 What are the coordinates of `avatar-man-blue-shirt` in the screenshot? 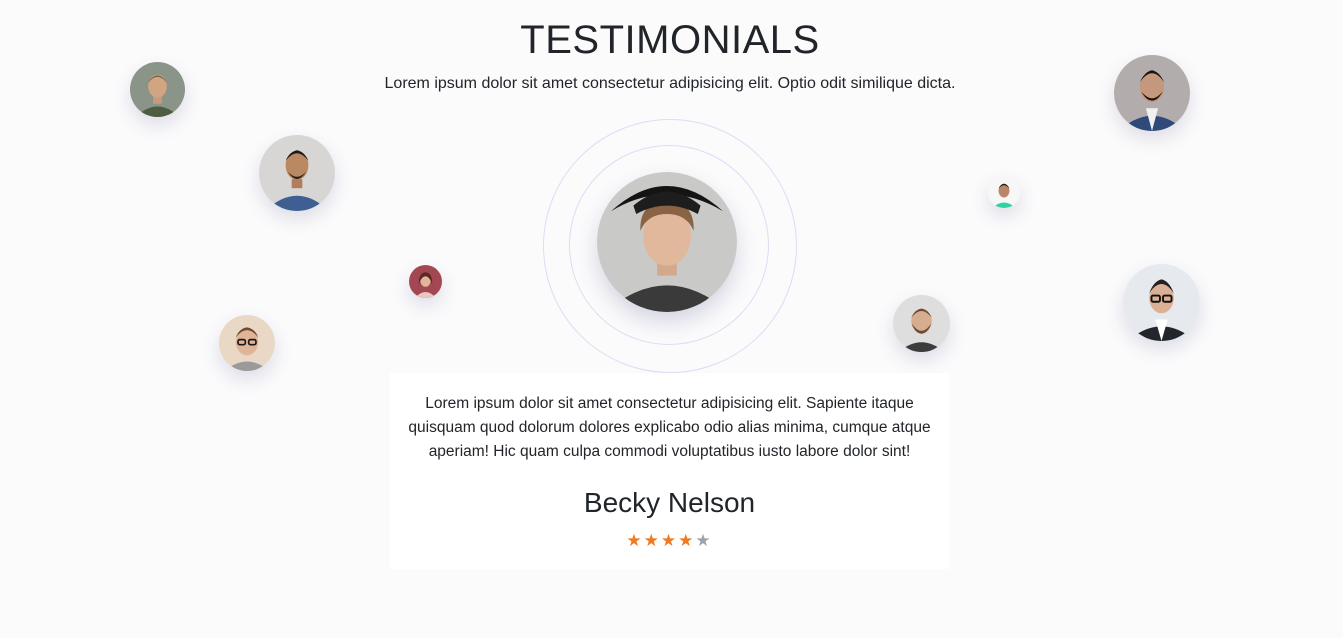 It's located at (297, 173).